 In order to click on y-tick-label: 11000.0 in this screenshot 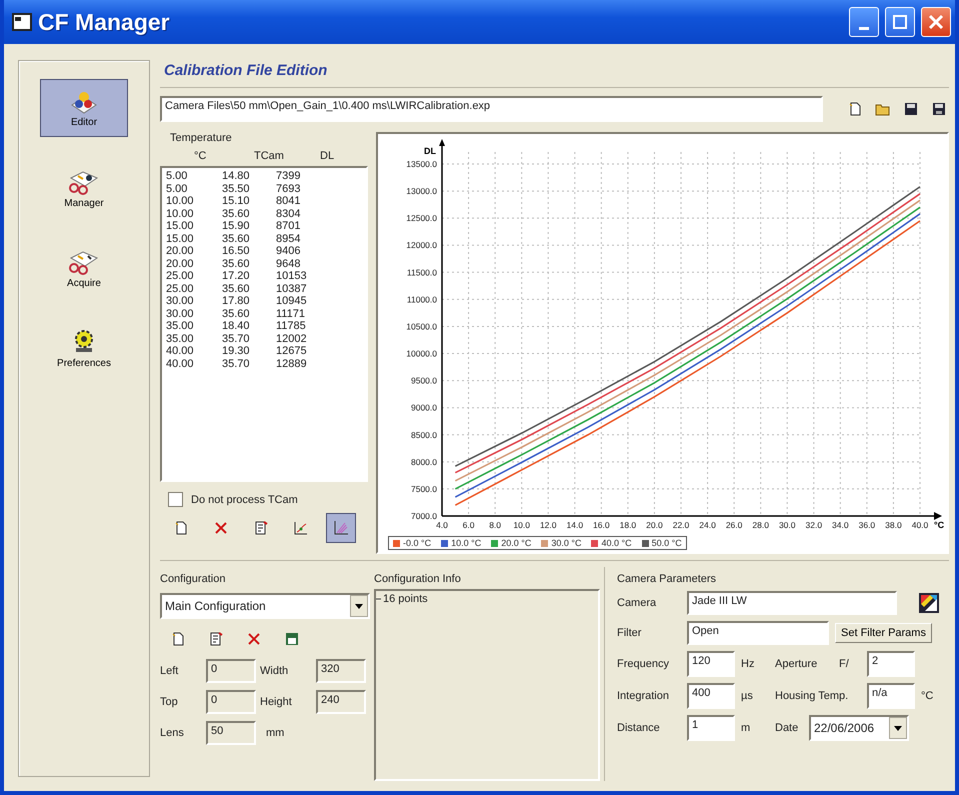, I will do `click(421, 299)`.